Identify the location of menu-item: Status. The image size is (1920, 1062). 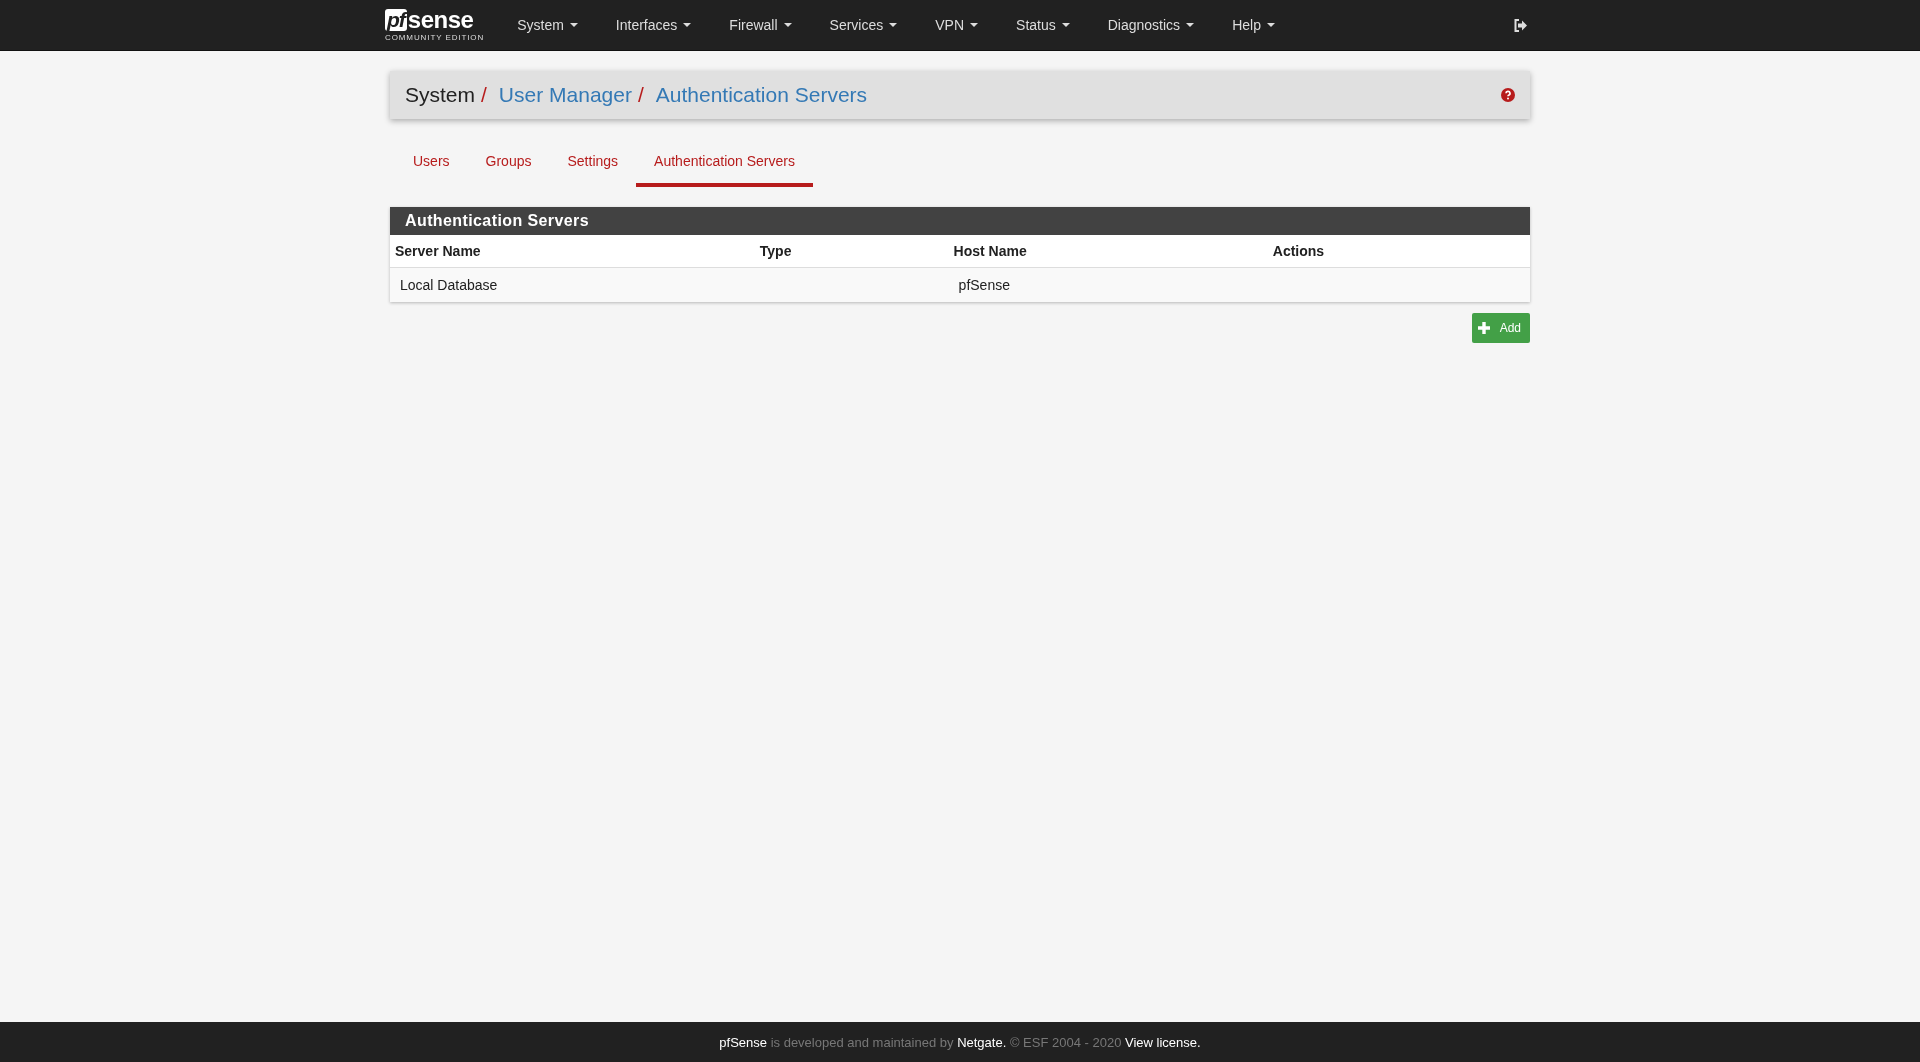
(1043, 25).